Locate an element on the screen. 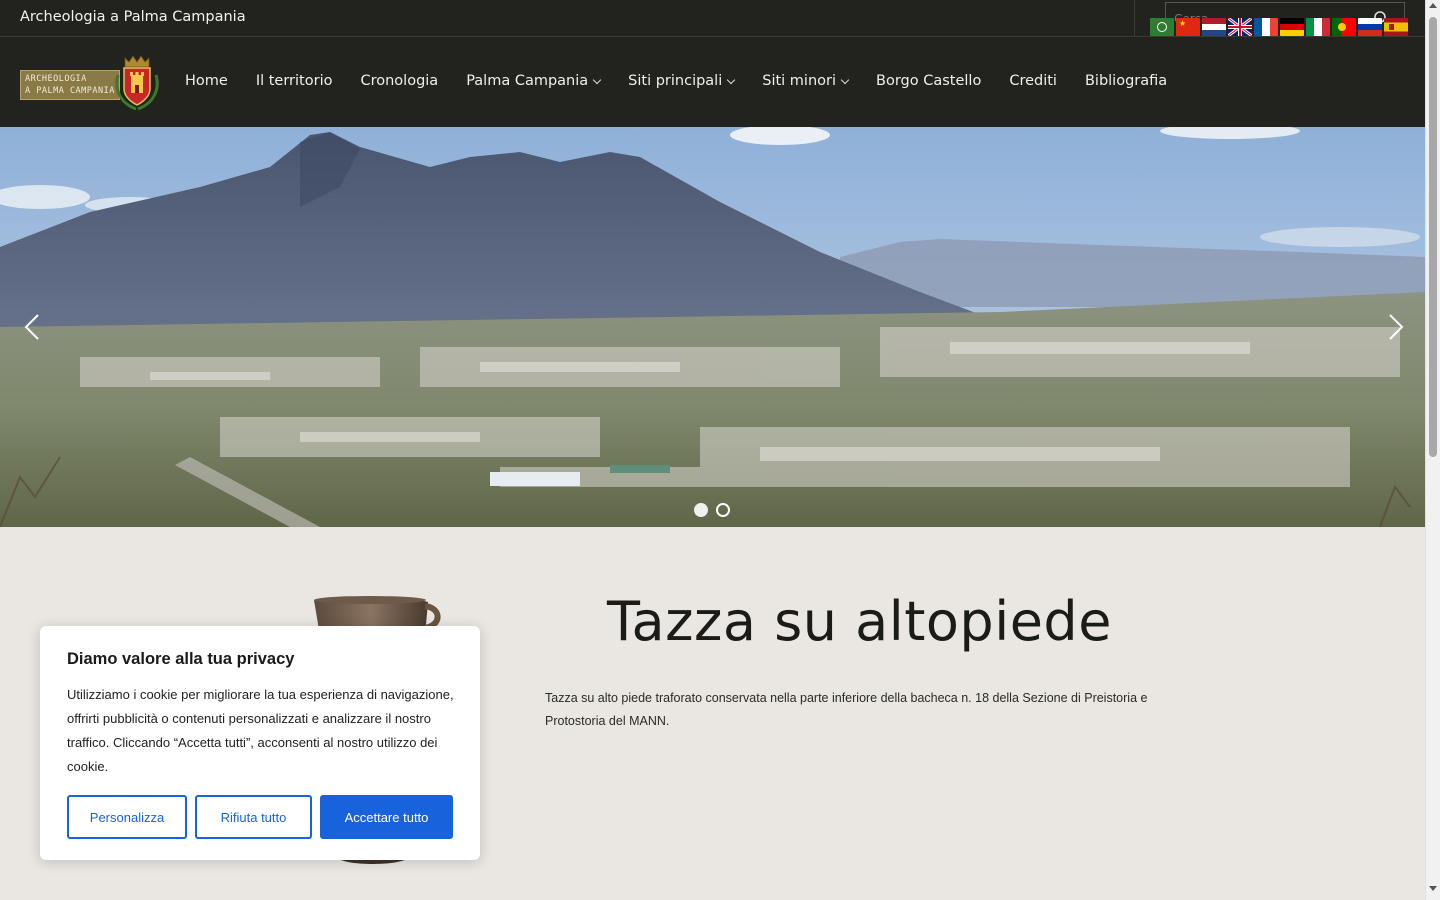 This screenshot has height=900, width=1440. scroll-up-arrow-icon is located at coordinates (1433, 5).